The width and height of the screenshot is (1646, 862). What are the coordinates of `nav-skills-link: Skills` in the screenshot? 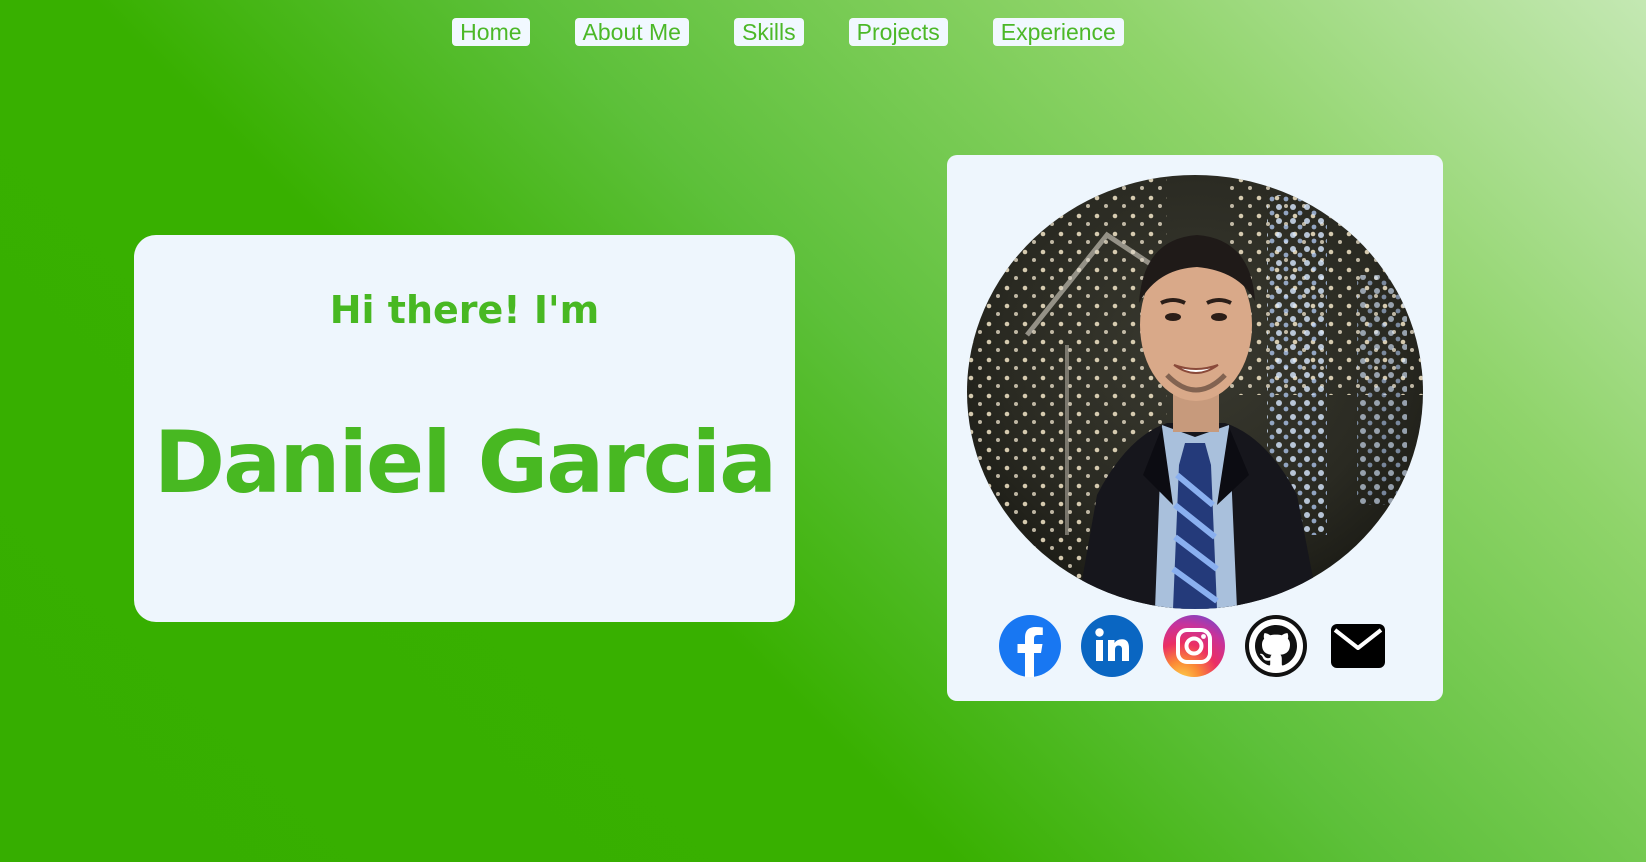 It's located at (768, 32).